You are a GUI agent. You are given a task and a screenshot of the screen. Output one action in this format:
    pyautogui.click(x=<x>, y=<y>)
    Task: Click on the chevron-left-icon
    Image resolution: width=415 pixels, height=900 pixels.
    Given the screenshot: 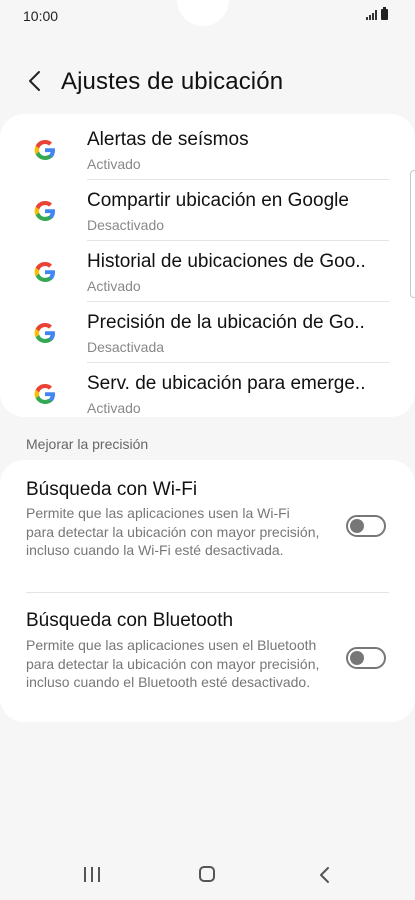 What is the action you would take?
    pyautogui.click(x=34, y=81)
    